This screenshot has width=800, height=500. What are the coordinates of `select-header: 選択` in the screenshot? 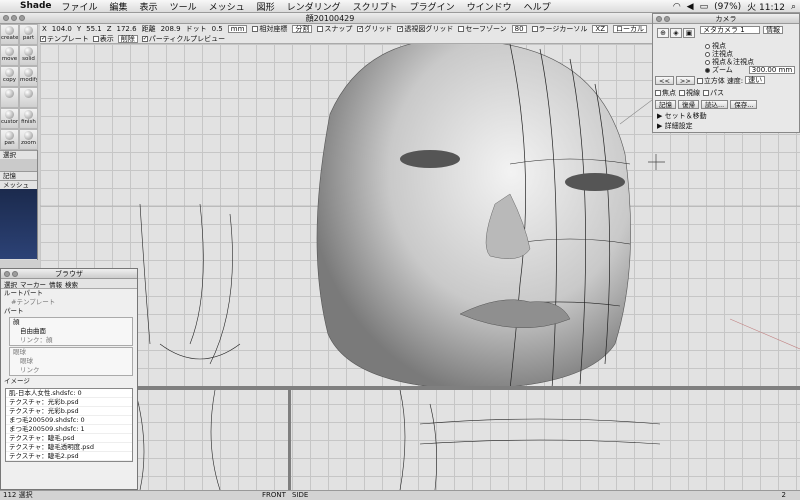 It's located at (18, 154).